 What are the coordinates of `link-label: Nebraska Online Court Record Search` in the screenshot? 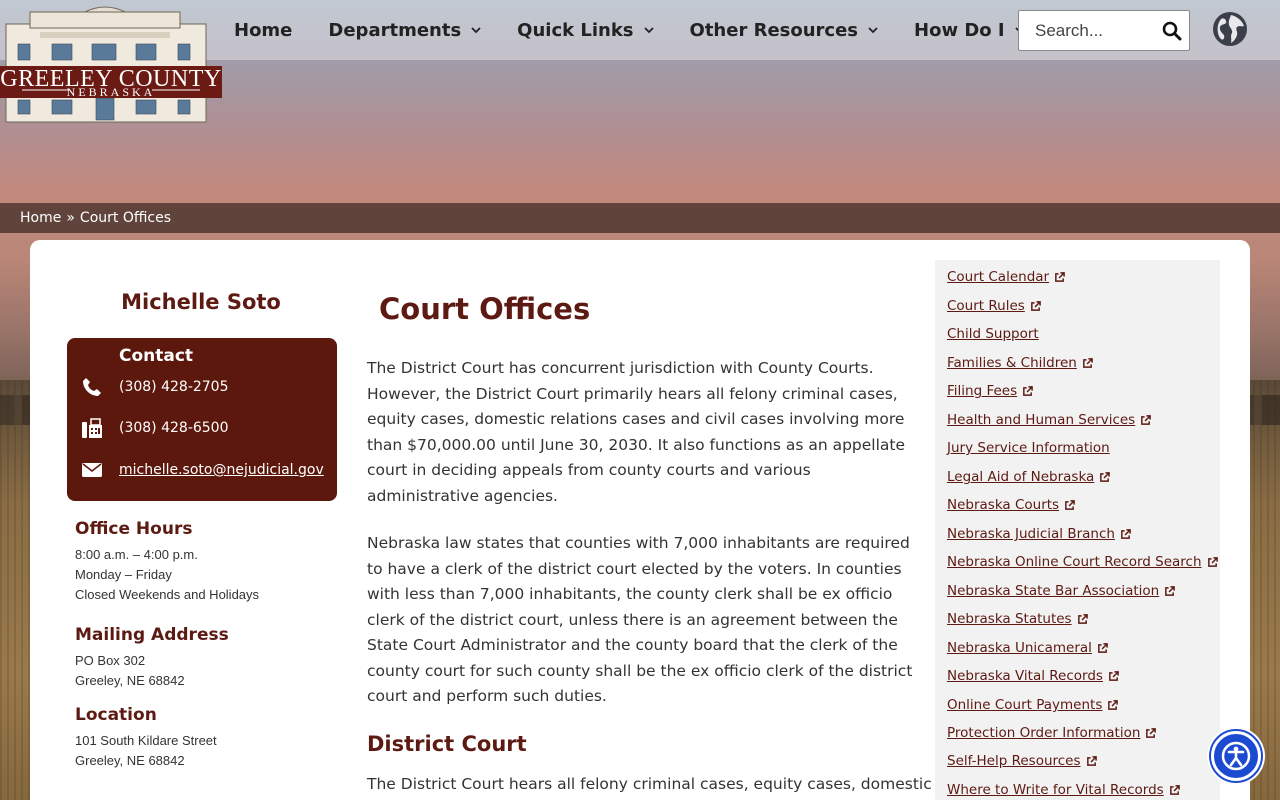 It's located at (1074, 562).